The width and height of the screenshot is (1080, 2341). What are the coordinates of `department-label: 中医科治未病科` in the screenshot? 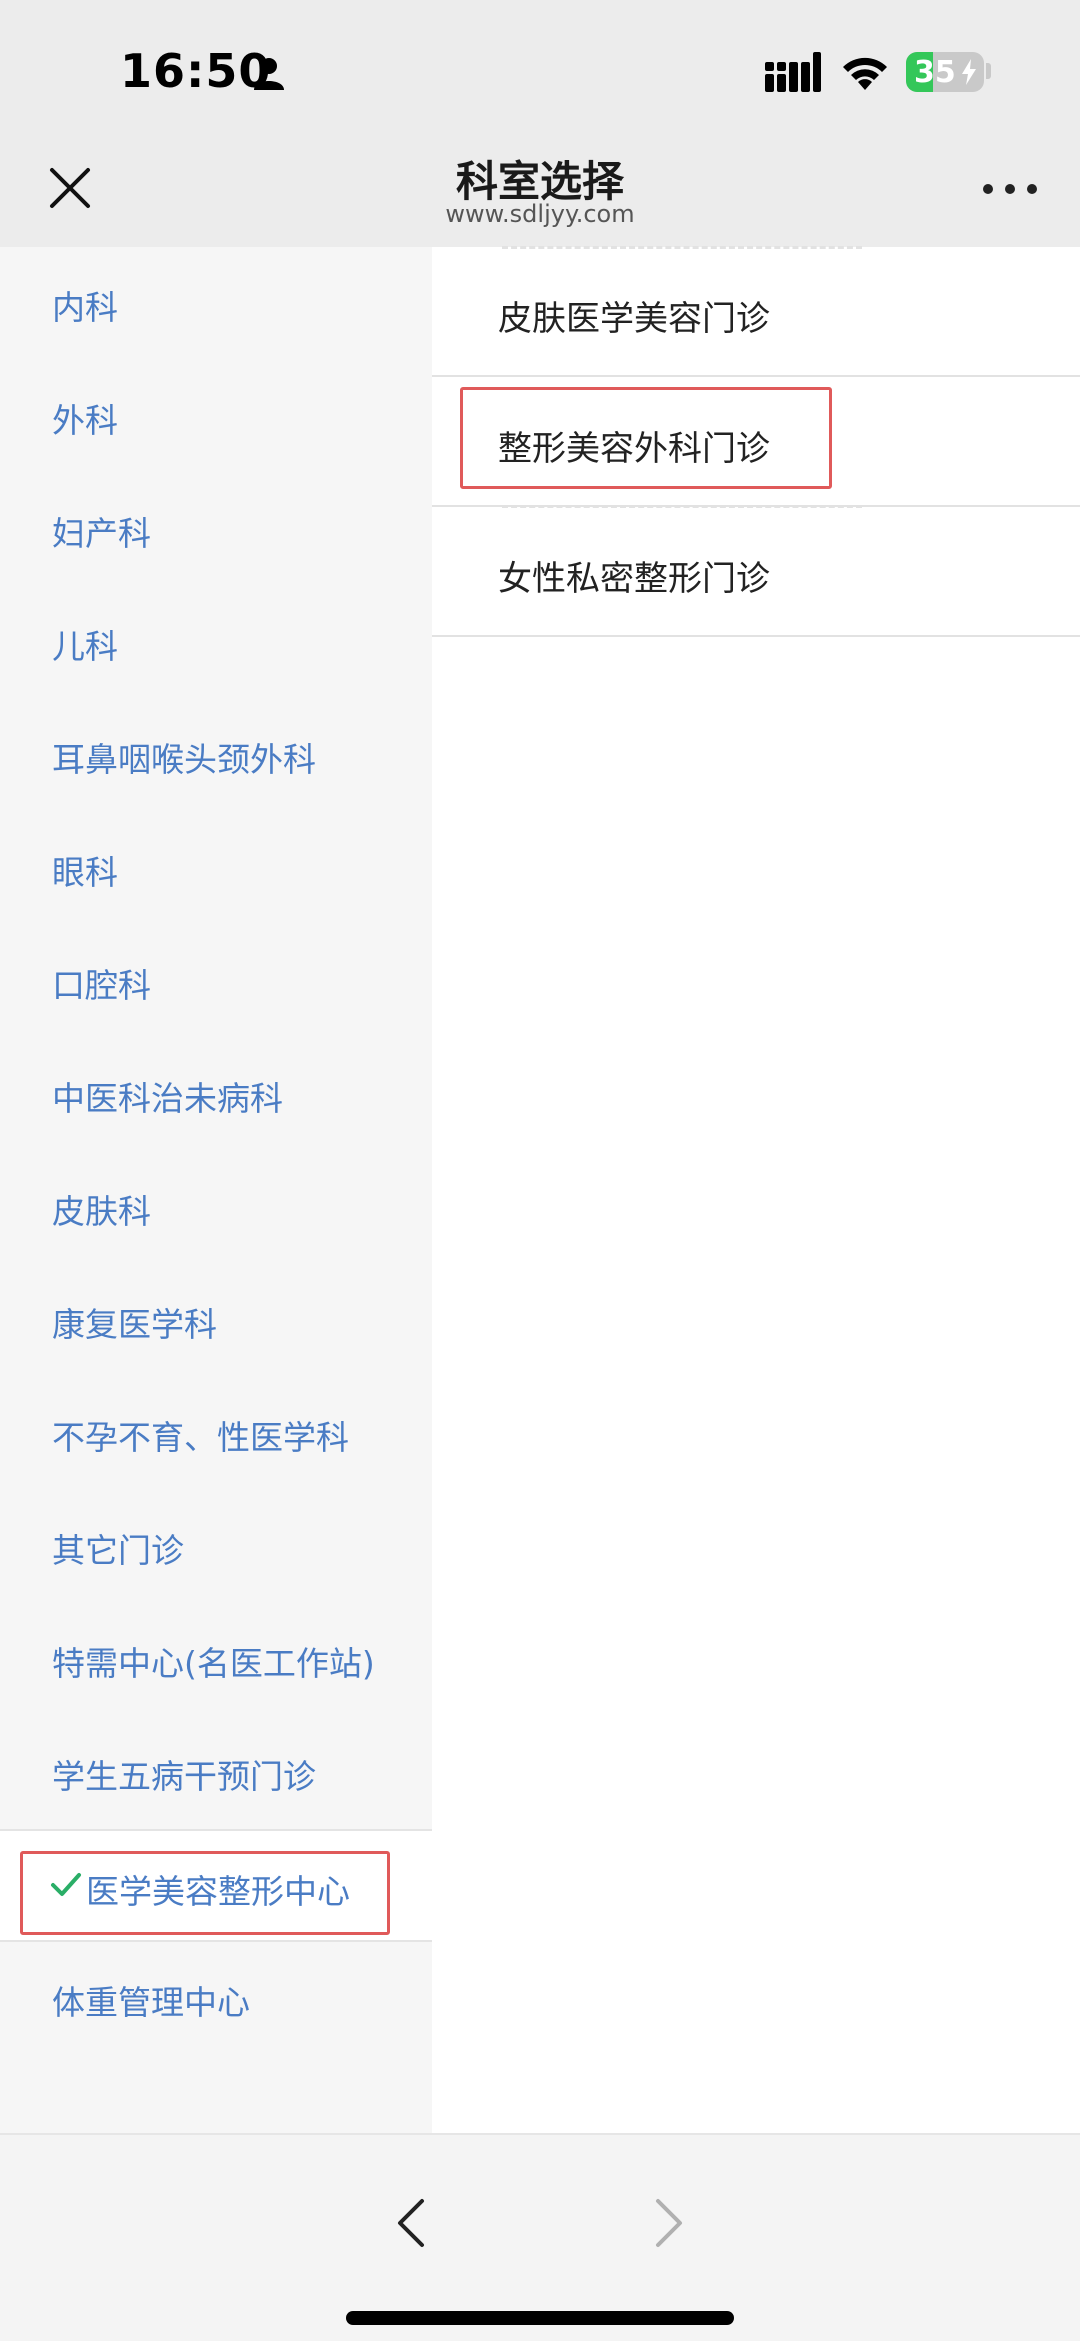 It's located at (167, 1098).